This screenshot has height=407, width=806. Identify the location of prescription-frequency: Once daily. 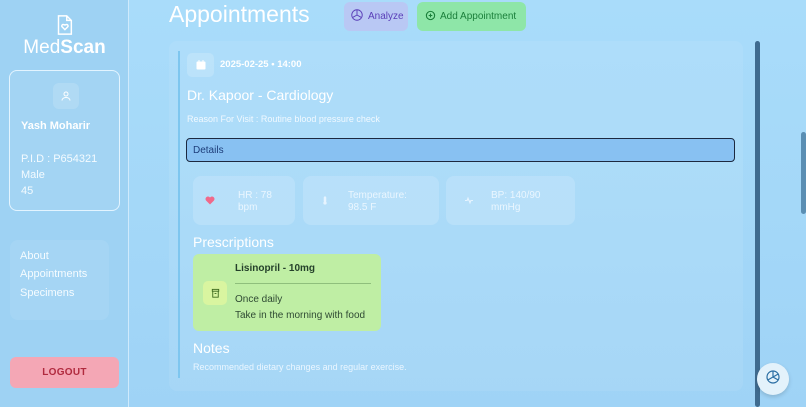
(259, 299).